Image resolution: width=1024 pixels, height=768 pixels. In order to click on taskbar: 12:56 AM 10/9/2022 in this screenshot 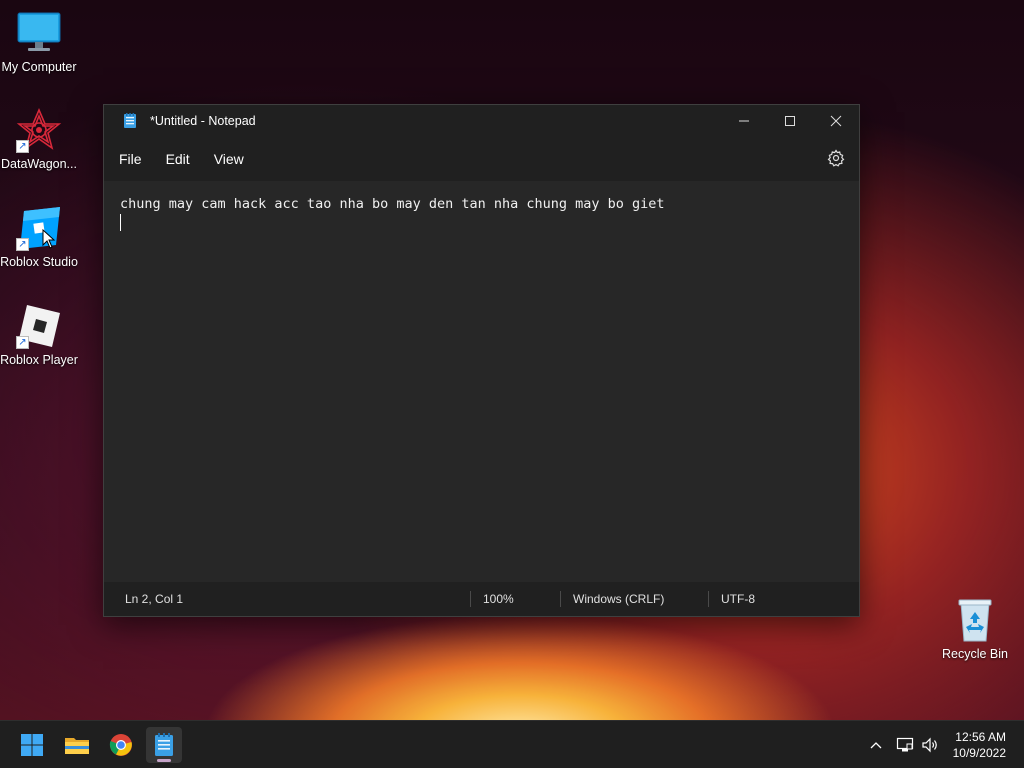, I will do `click(512, 744)`.